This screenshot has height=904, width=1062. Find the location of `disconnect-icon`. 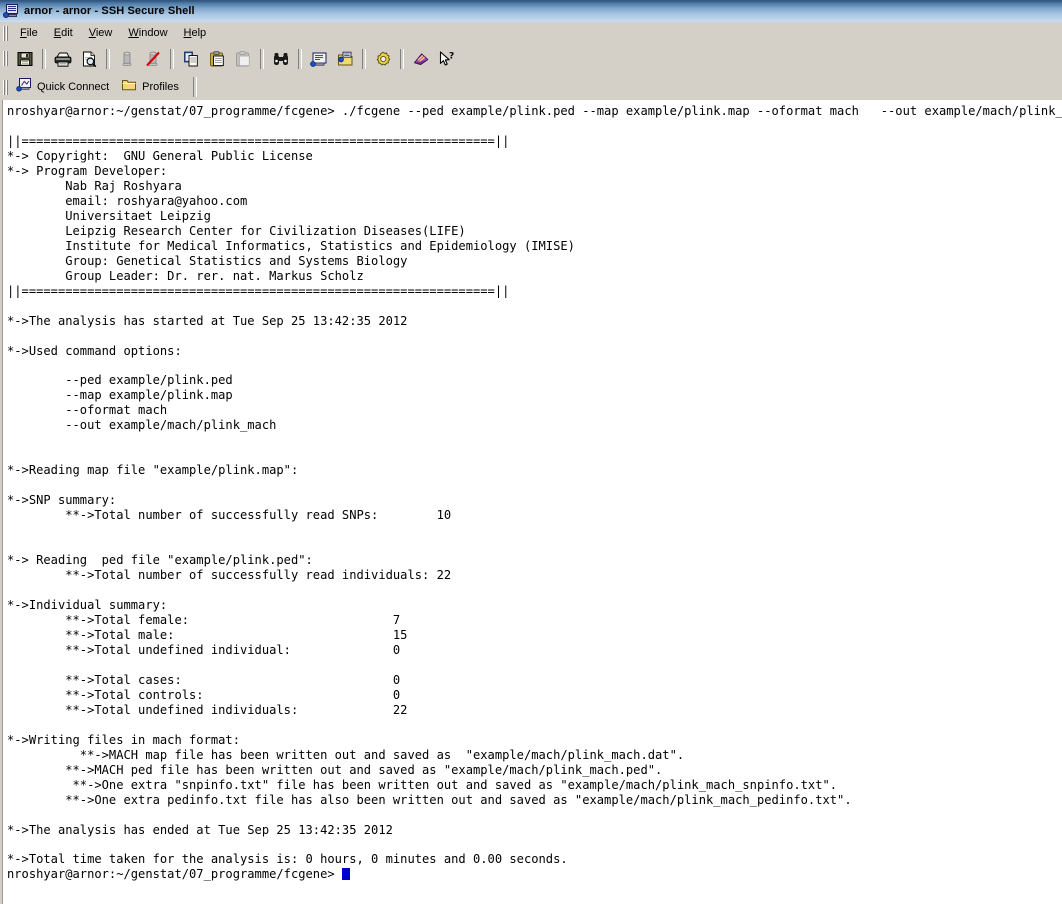

disconnect-icon is located at coordinates (153, 59).